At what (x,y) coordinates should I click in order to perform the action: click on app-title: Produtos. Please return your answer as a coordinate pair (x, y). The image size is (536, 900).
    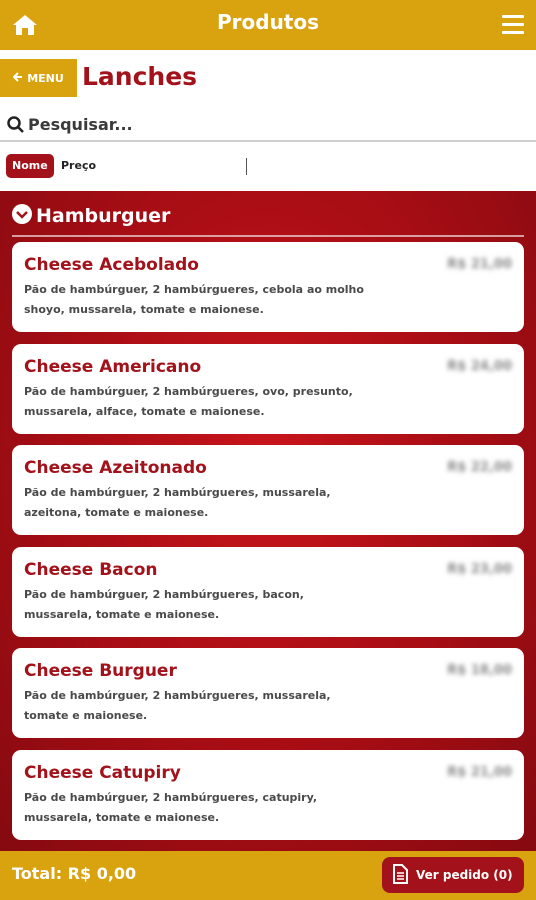
    Looking at the image, I should click on (268, 22).